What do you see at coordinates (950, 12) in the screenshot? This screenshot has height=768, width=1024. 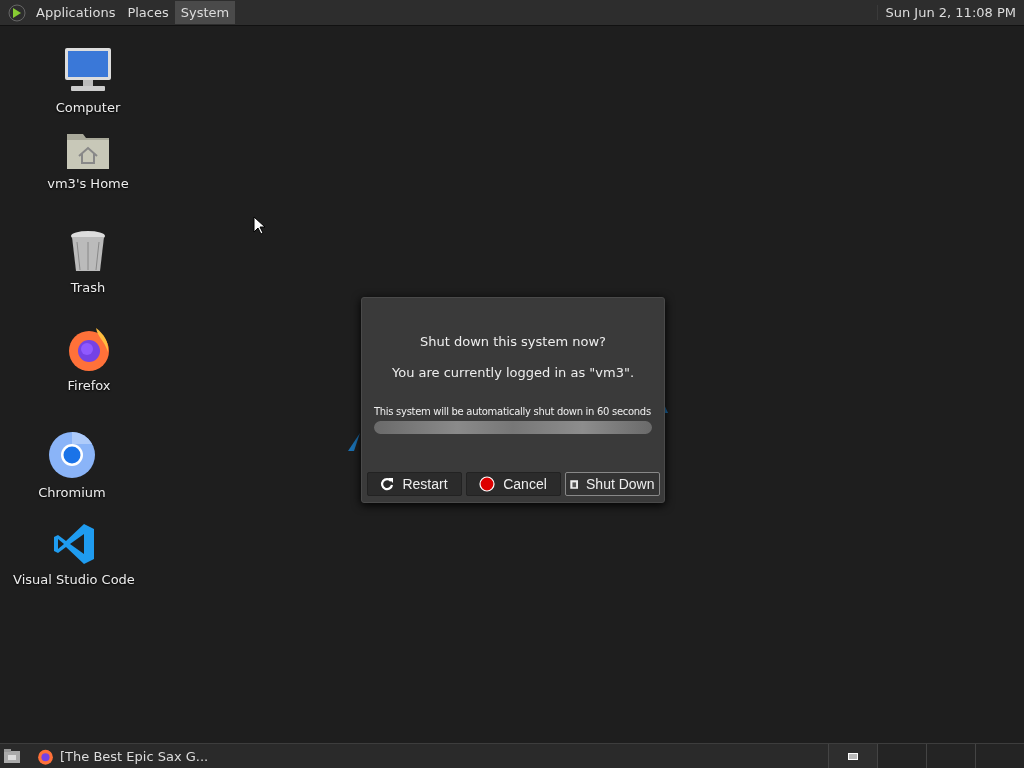 I see `clock: Sun Jun 2, 11:08 PM` at bounding box center [950, 12].